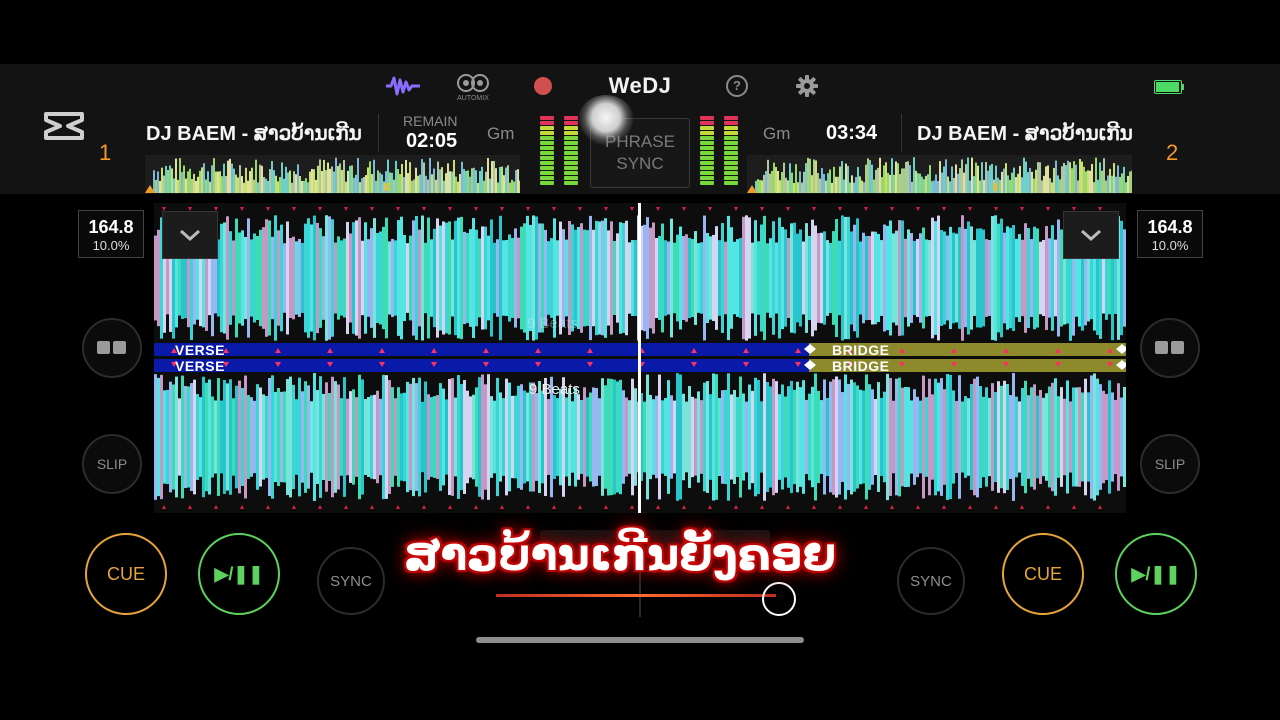 This screenshot has width=1280, height=720. Describe the element at coordinates (126, 574) in the screenshot. I see `deck1-cue-button: CUE` at that location.